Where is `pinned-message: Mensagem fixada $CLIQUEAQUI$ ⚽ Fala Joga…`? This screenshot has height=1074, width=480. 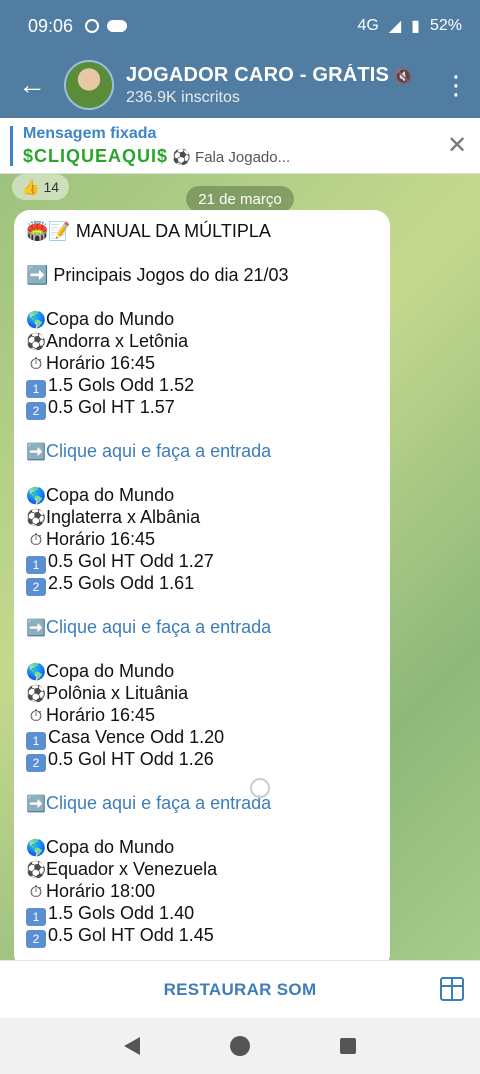 pinned-message: Mensagem fixada $CLIQUEAQUI$ ⚽ Fala Joga… is located at coordinates (240, 146).